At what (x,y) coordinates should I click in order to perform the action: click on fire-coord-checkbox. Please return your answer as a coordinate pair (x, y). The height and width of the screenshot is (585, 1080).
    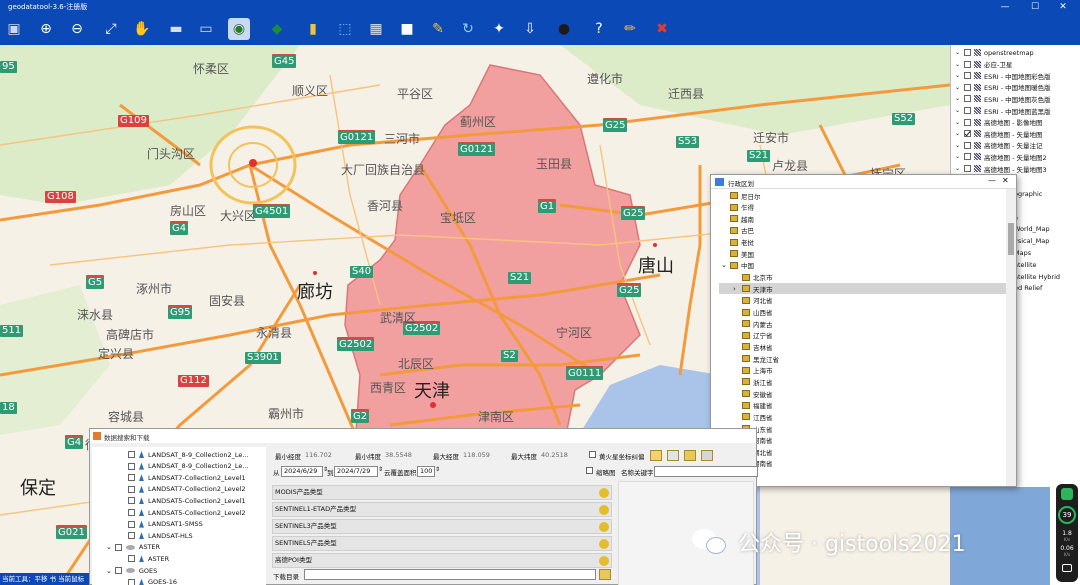
    Looking at the image, I should click on (592, 454).